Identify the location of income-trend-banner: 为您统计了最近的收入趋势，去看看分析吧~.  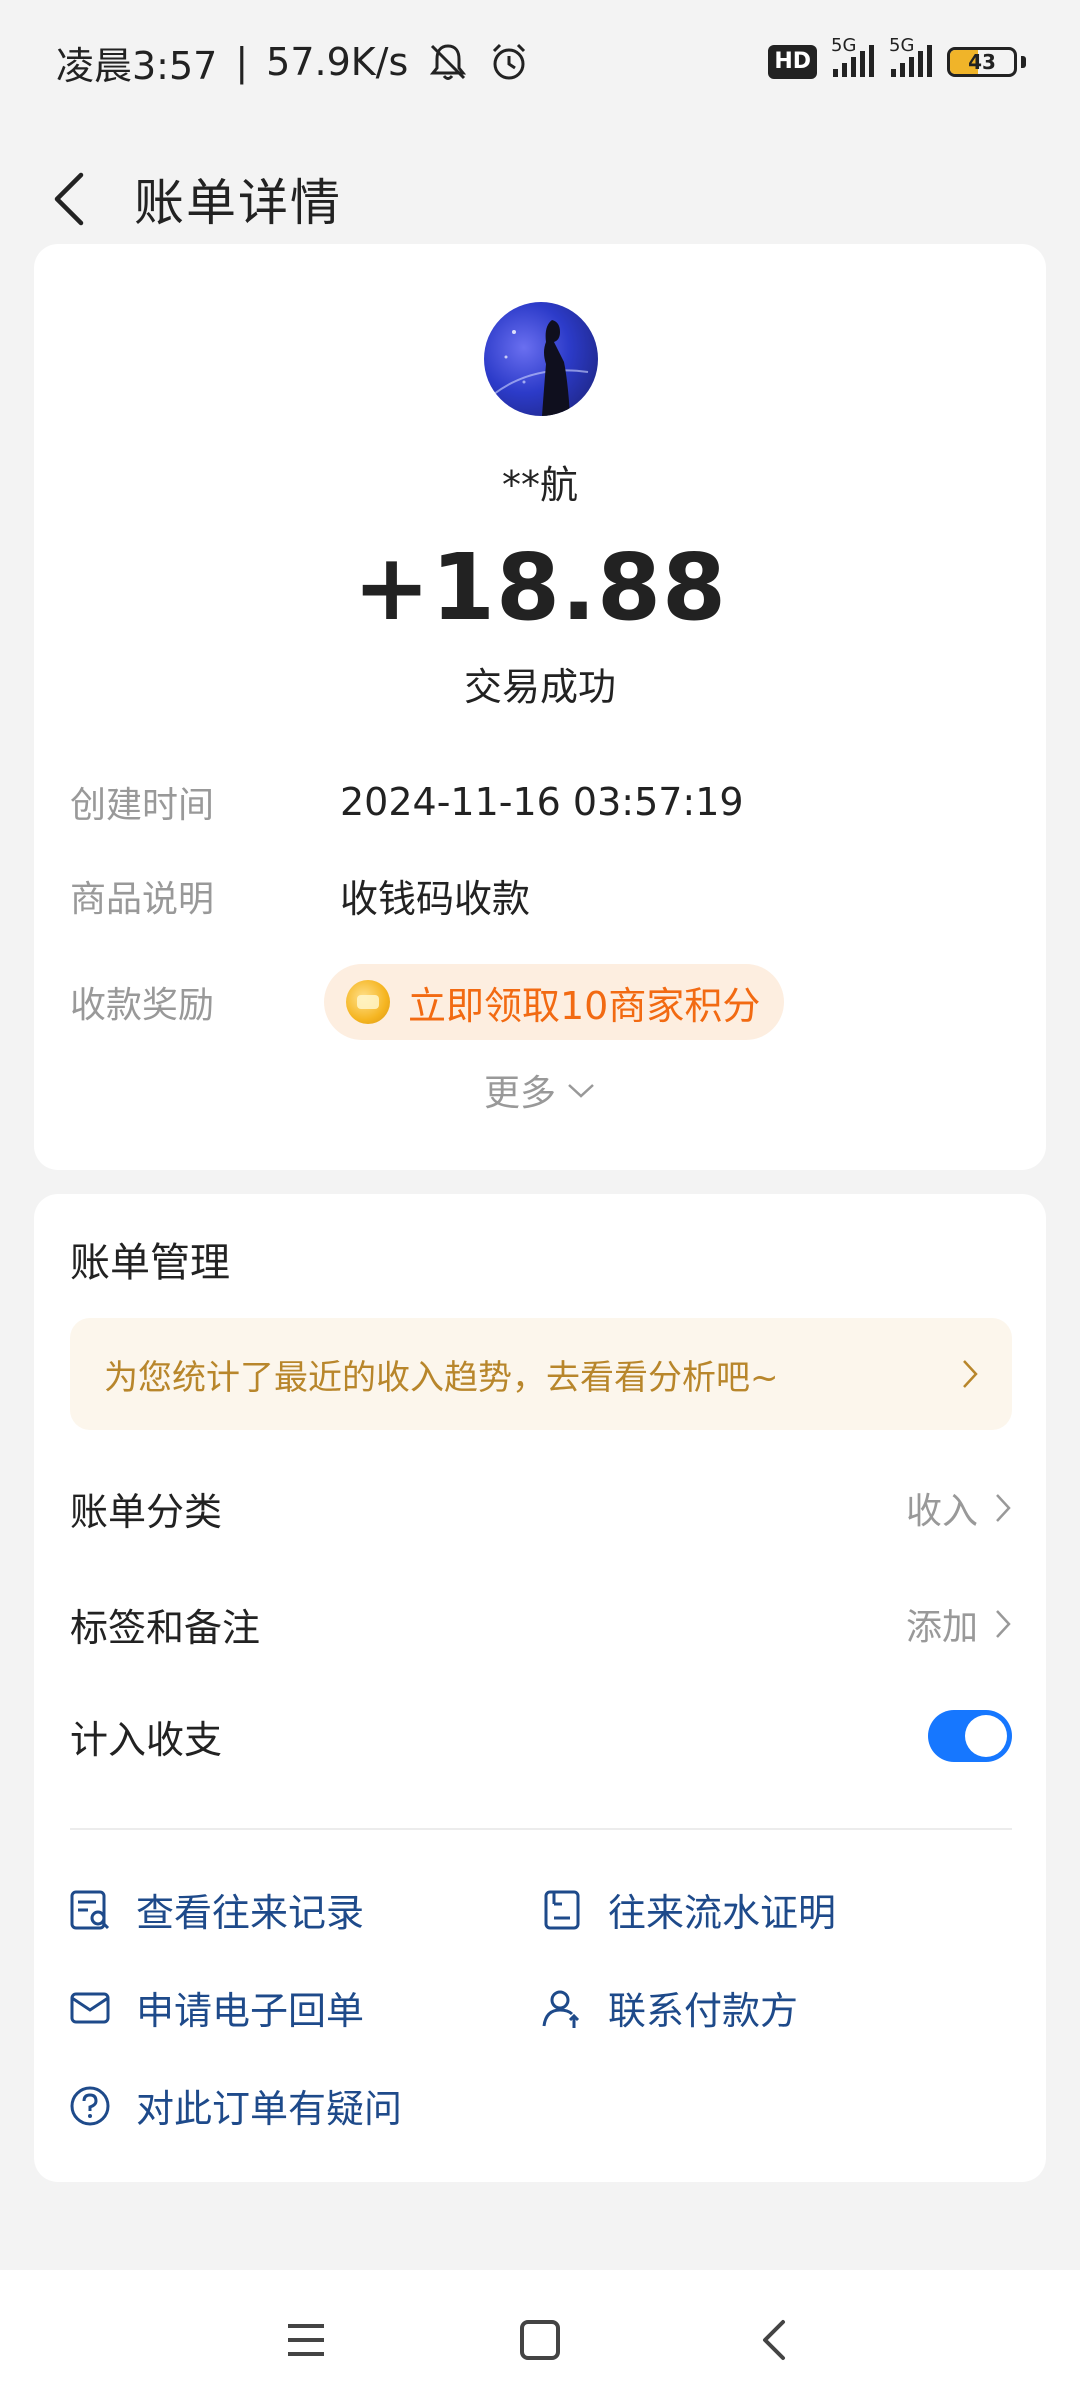
(541, 1374).